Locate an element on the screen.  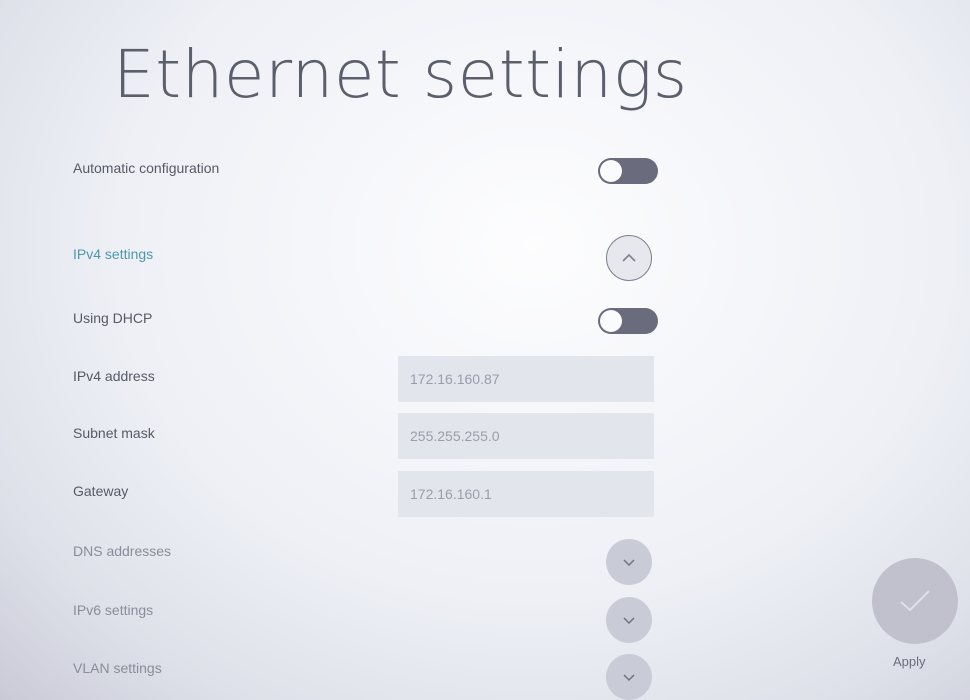
subnet-mask-field: 255.255.255.0 is located at coordinates (526, 436).